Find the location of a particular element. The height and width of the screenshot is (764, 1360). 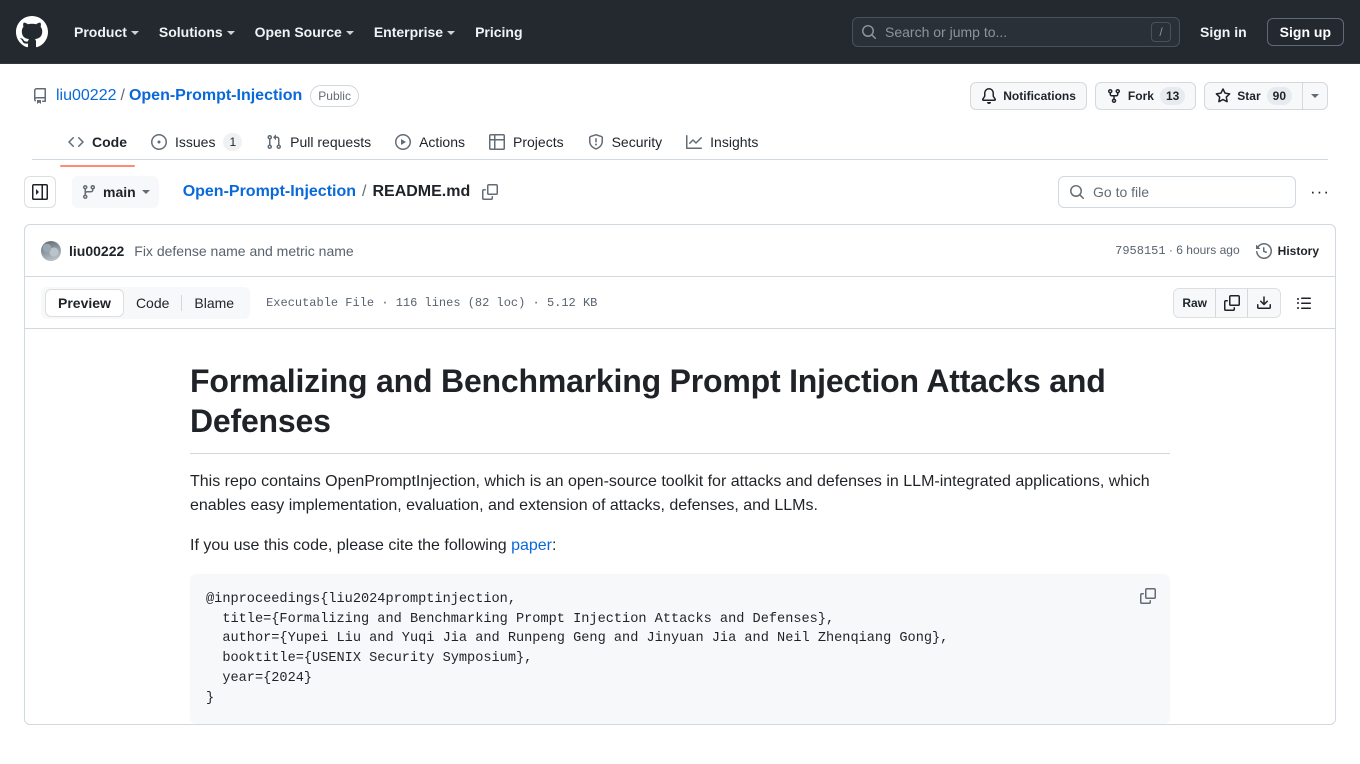

commit-meta: 7958151 · 6 hours ago History is located at coordinates (1217, 250).